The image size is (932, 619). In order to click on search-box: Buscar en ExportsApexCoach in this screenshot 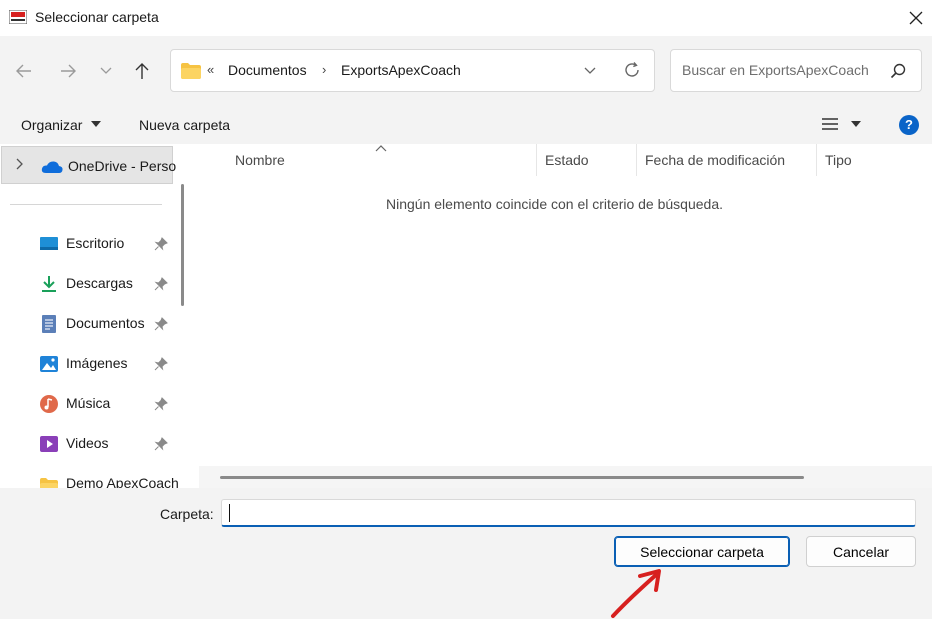, I will do `click(796, 70)`.